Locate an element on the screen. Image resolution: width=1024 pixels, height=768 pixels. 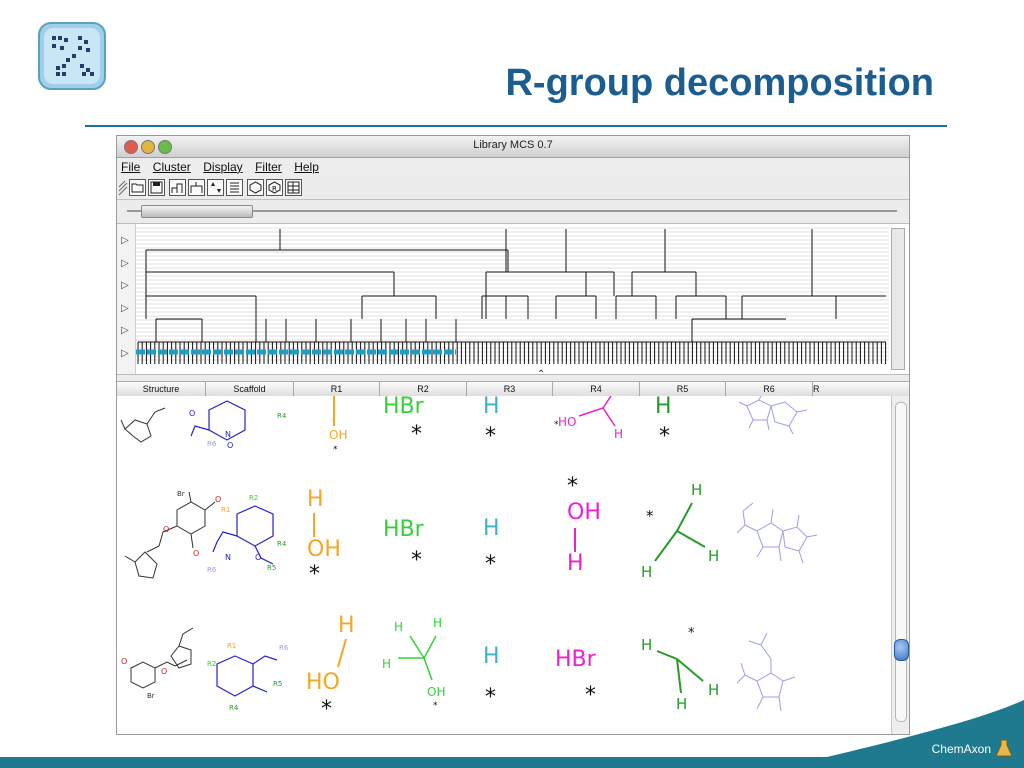
r3-attachment-star: * is located at coordinates (490, 436).